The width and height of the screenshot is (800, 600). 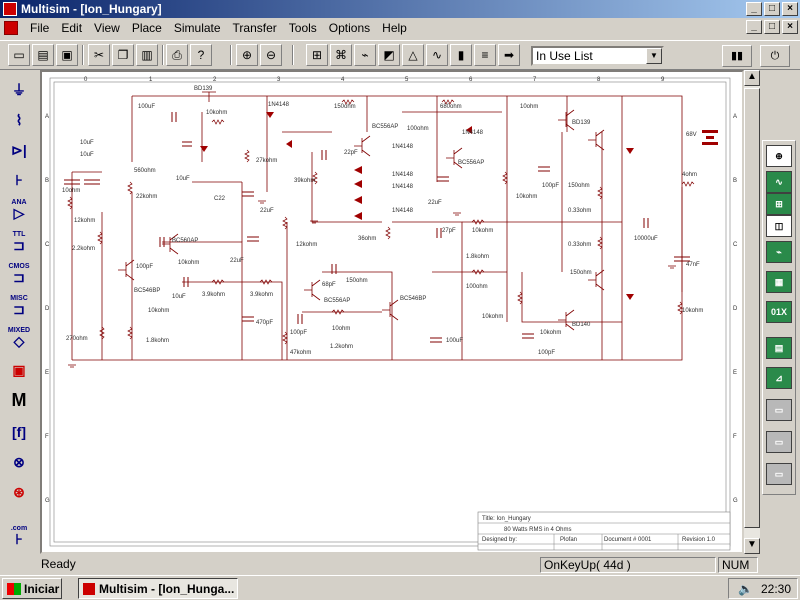 I want to click on mixed-icon: MIXED ◇, so click(x=19, y=337).